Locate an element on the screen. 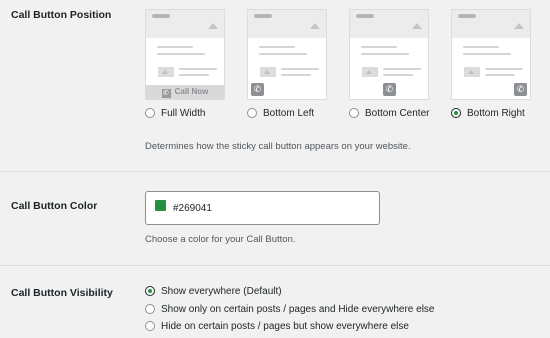 The height and width of the screenshot is (338, 550). full-width-radio-row: Full Width is located at coordinates (175, 113).